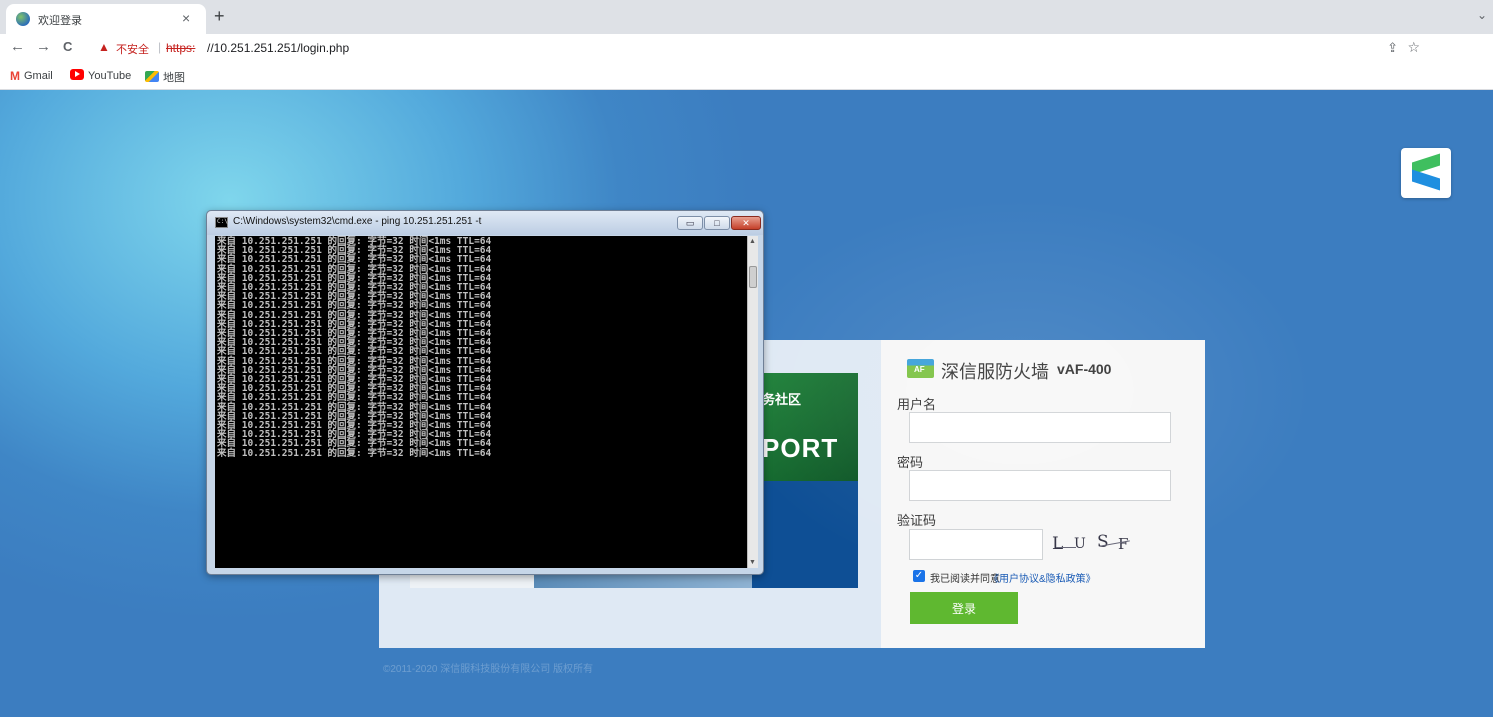  I want to click on bookmarks-bar: M Gmail YouTube 地图, so click(746, 76).